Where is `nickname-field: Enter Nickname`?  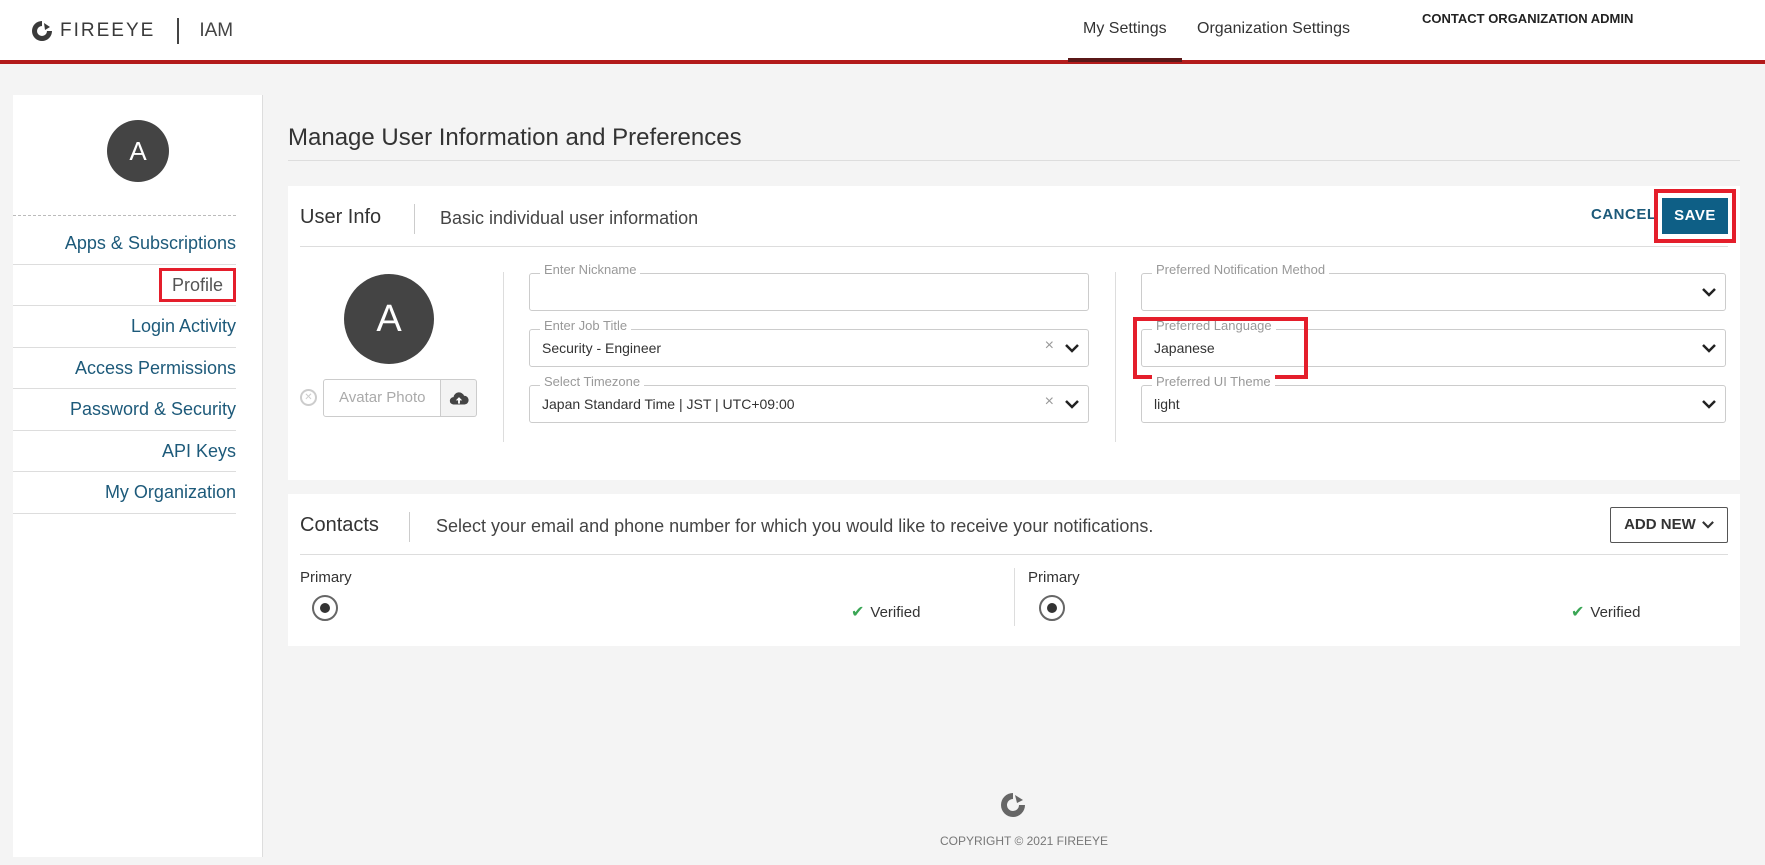 nickname-field: Enter Nickname is located at coordinates (809, 286).